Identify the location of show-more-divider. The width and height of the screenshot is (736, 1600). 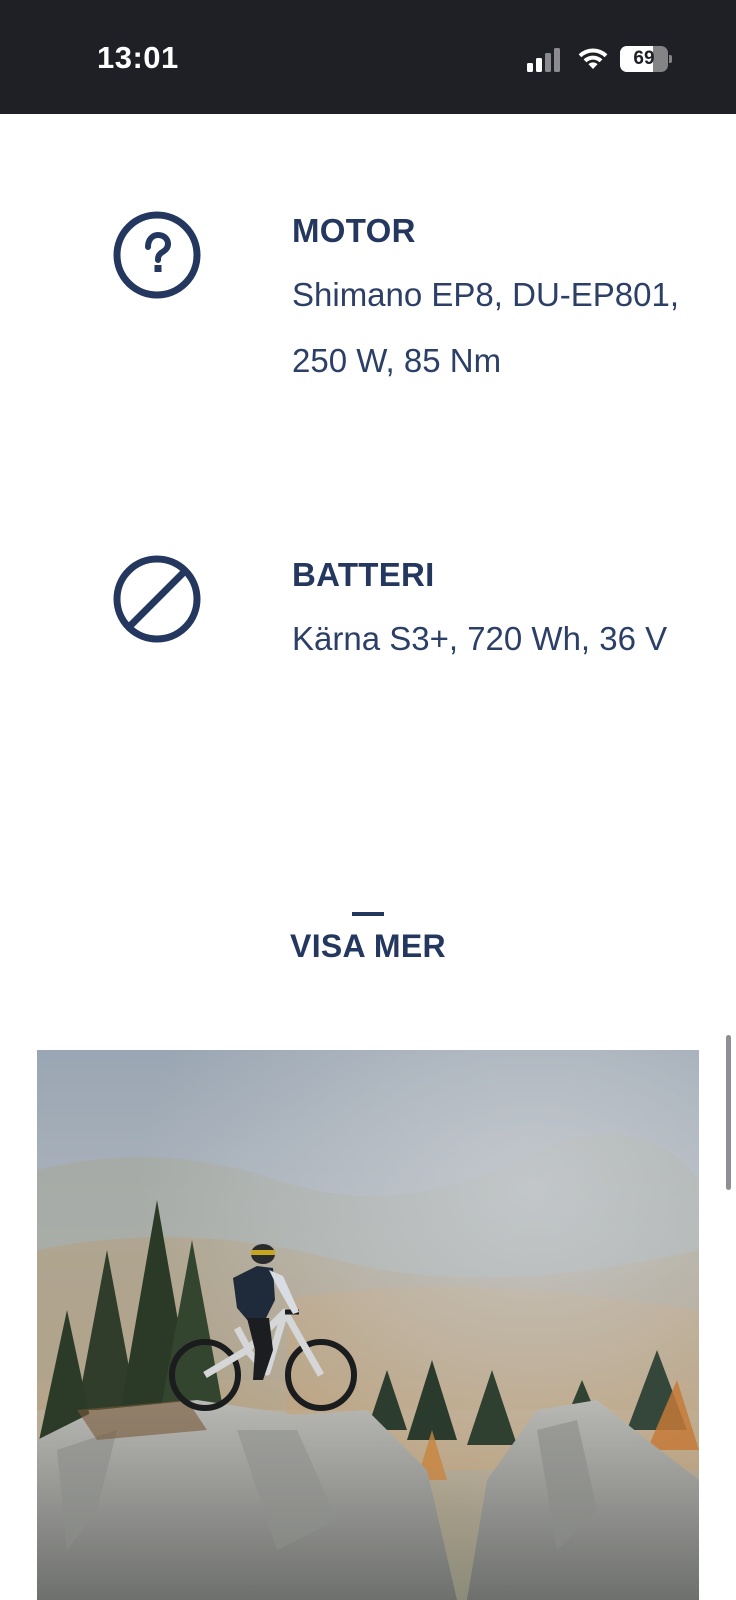
(368, 914).